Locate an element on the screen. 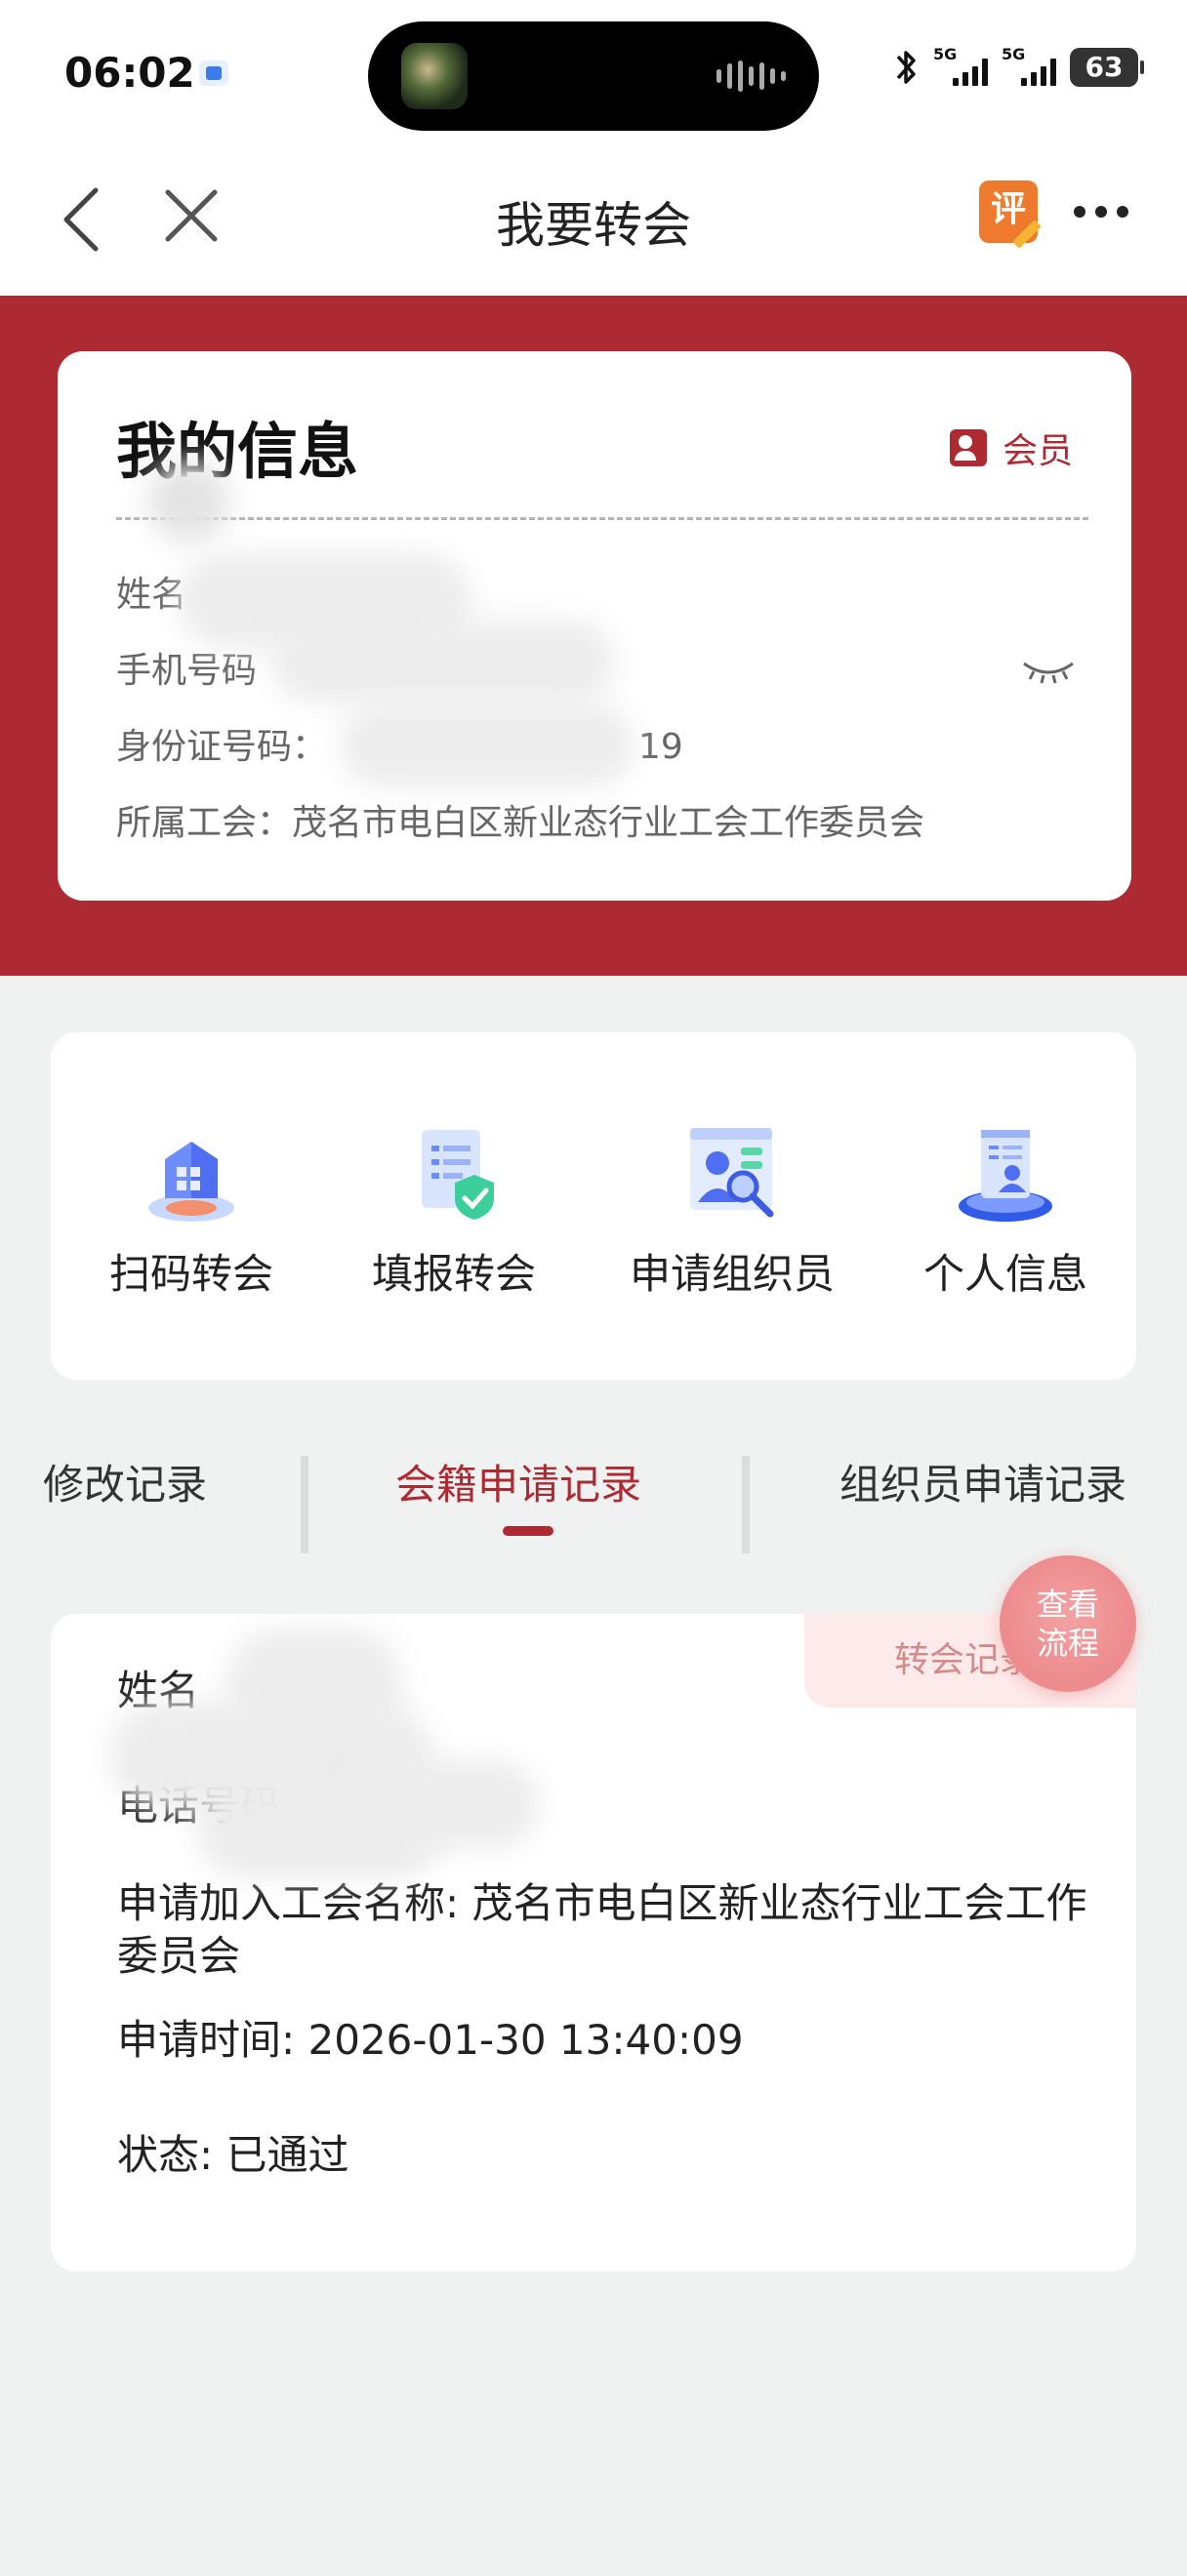 The width and height of the screenshot is (1187, 2576). nav-bar: 我要转会 评 is located at coordinates (593, 223).